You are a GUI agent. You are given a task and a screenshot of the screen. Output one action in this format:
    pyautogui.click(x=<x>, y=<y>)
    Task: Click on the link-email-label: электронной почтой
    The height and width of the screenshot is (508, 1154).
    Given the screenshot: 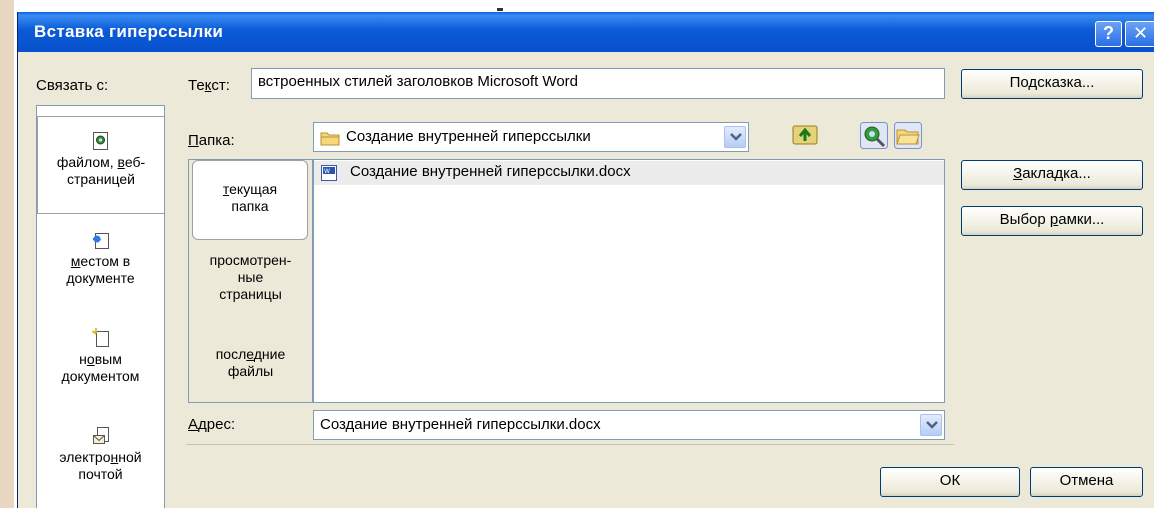 What is the action you would take?
    pyautogui.click(x=100, y=465)
    